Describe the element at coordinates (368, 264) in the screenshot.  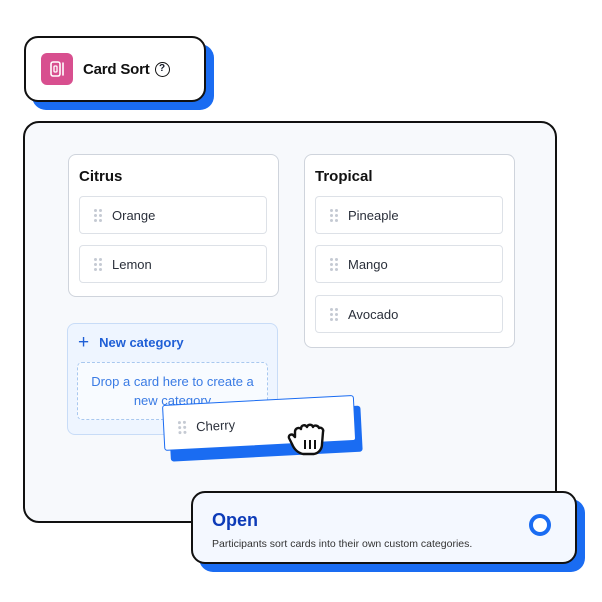
I see `card-label: Mango` at that location.